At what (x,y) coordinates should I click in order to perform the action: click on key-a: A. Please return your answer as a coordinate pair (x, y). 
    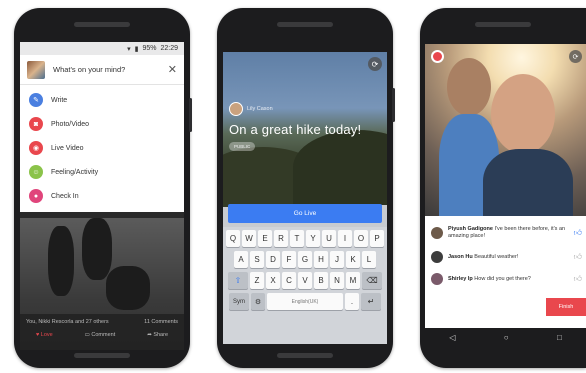
    Looking at the image, I should click on (241, 259).